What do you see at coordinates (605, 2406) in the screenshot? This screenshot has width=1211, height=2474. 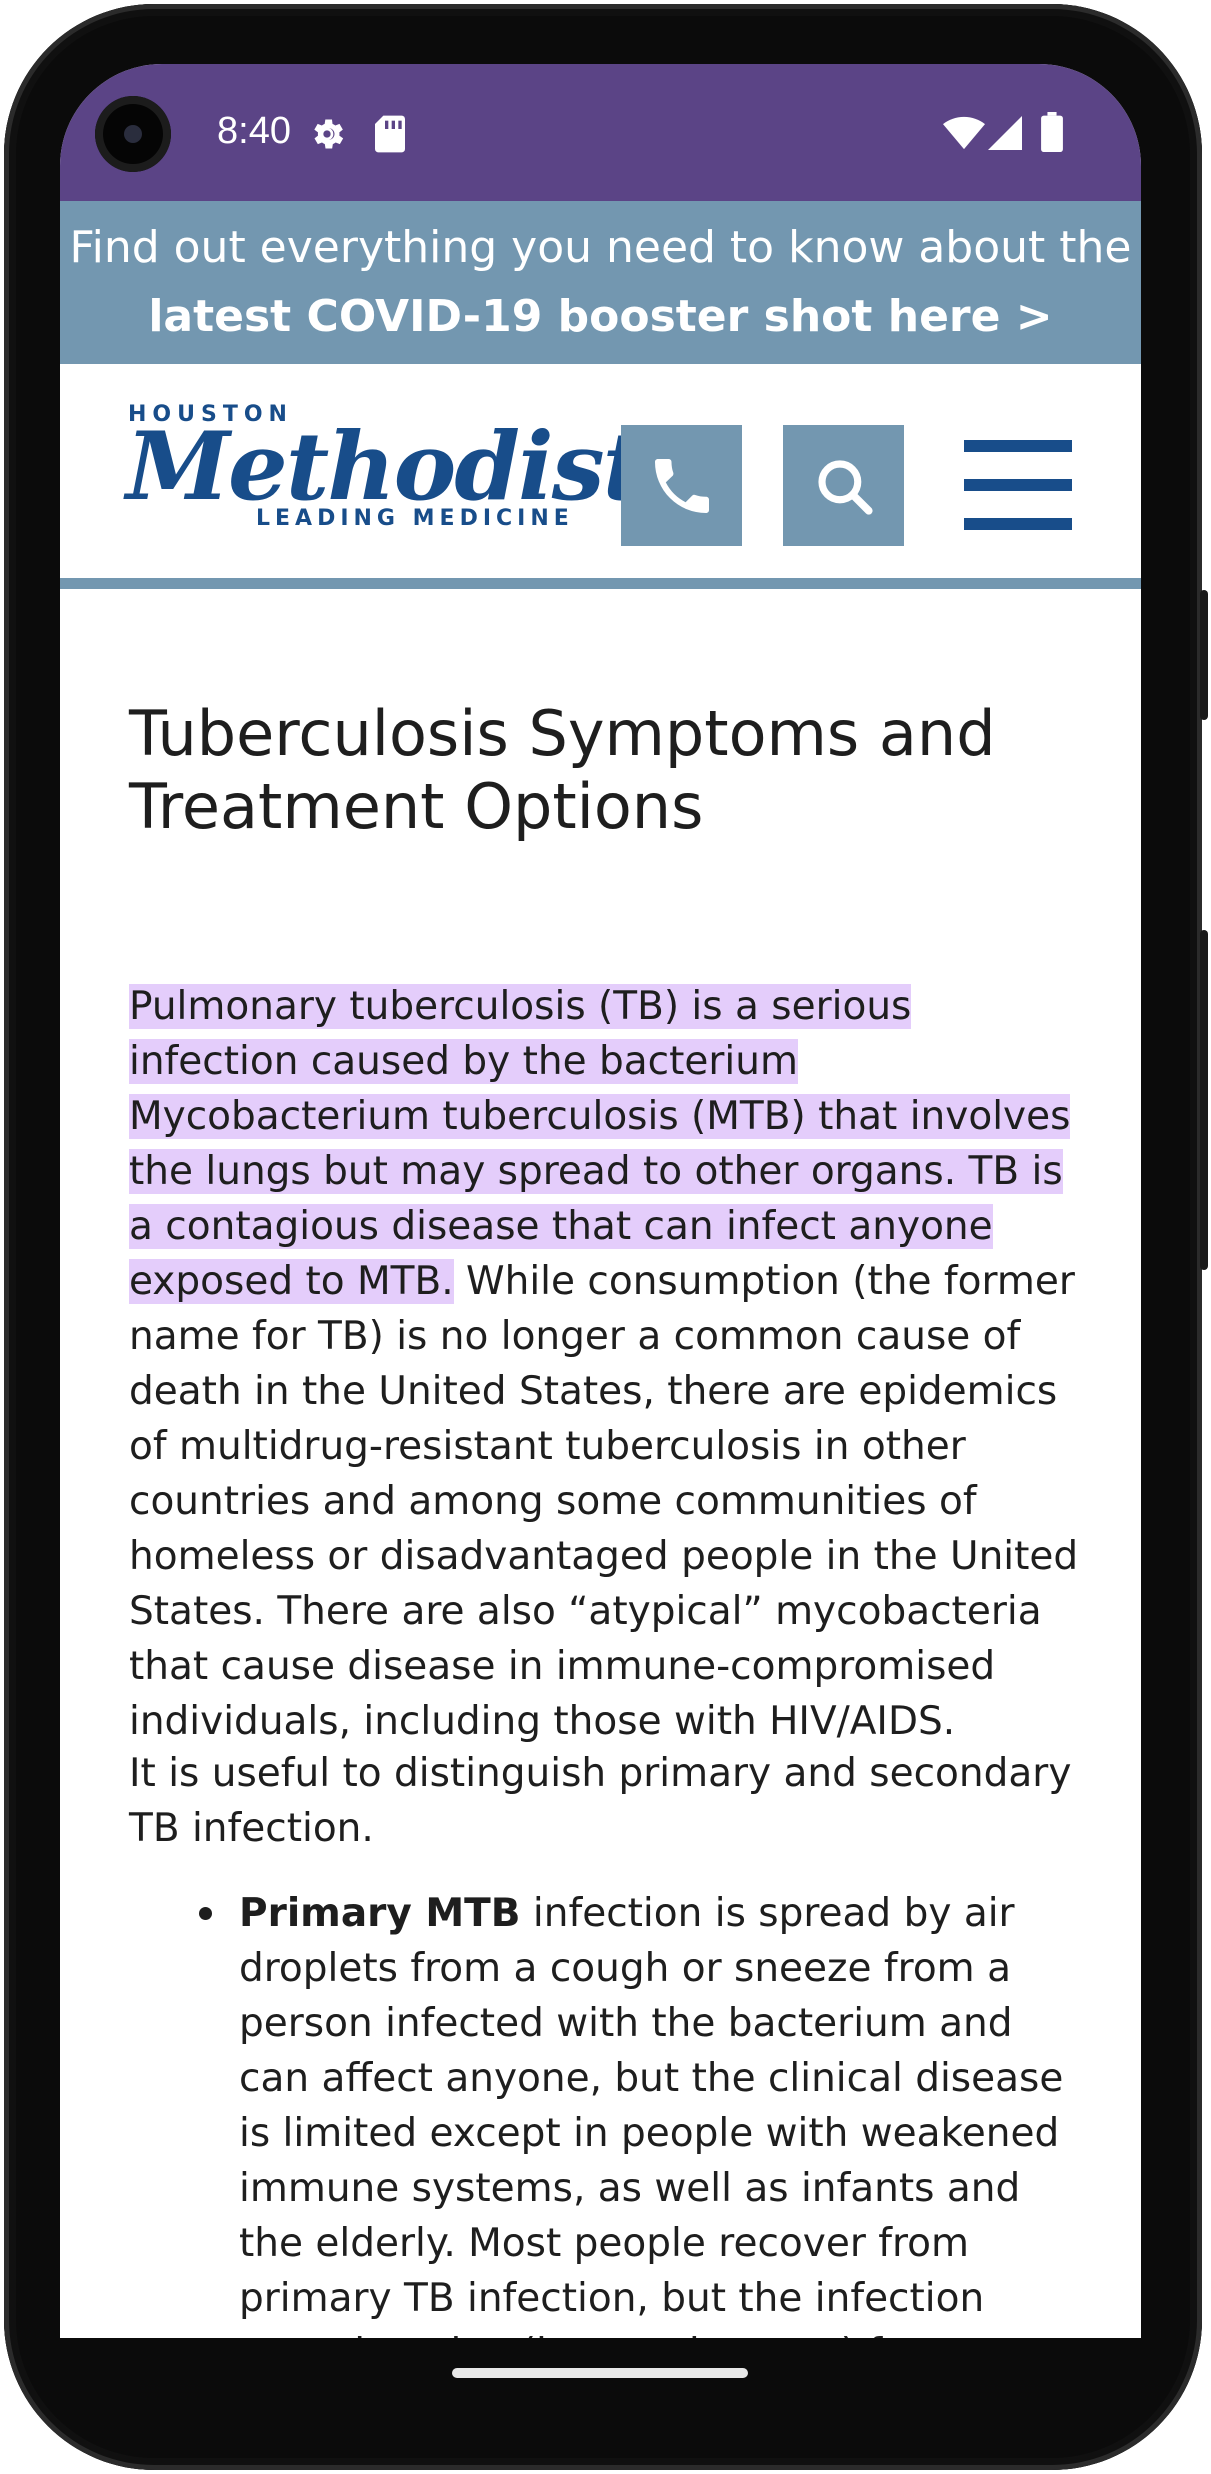 I see `navigation-bar` at bounding box center [605, 2406].